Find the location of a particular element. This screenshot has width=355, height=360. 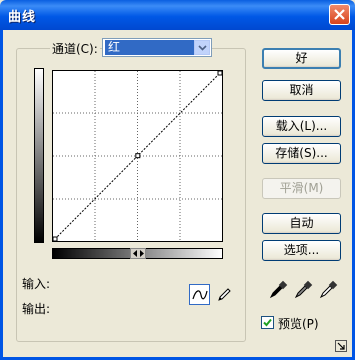

close-icon is located at coordinates (339, 14).